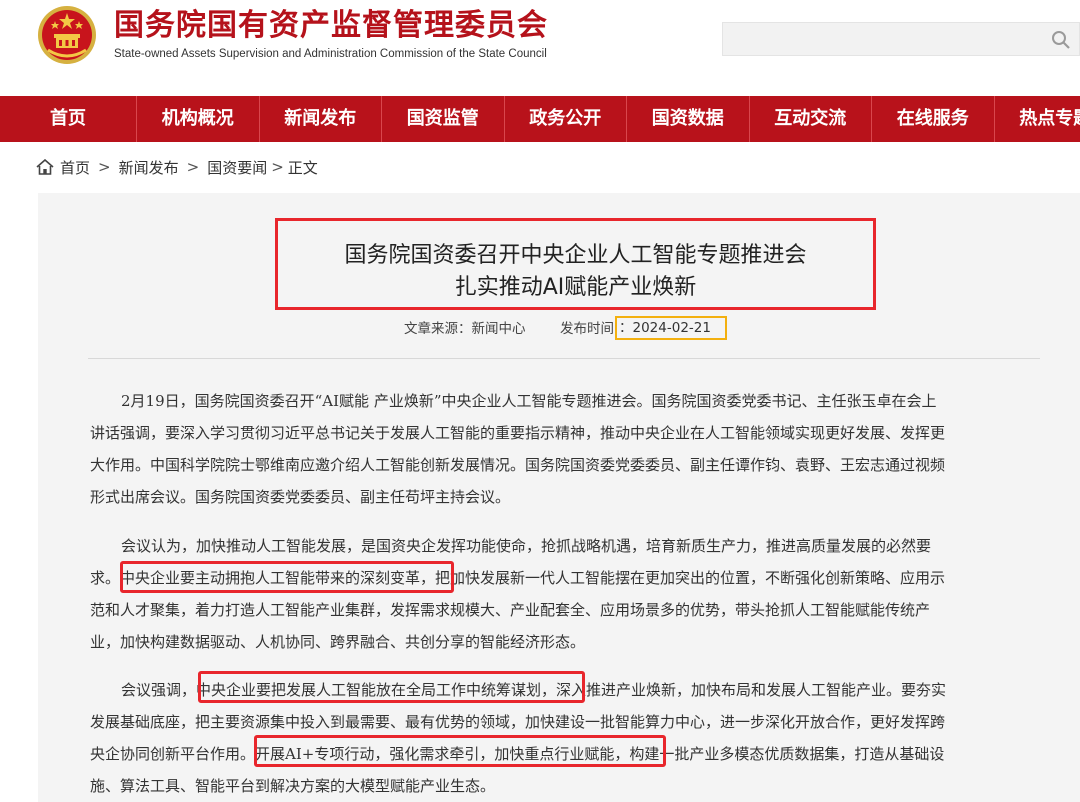 This screenshot has height=802, width=1080. I want to click on nav-item-hot-topics: 热点专题, so click(1037, 119).